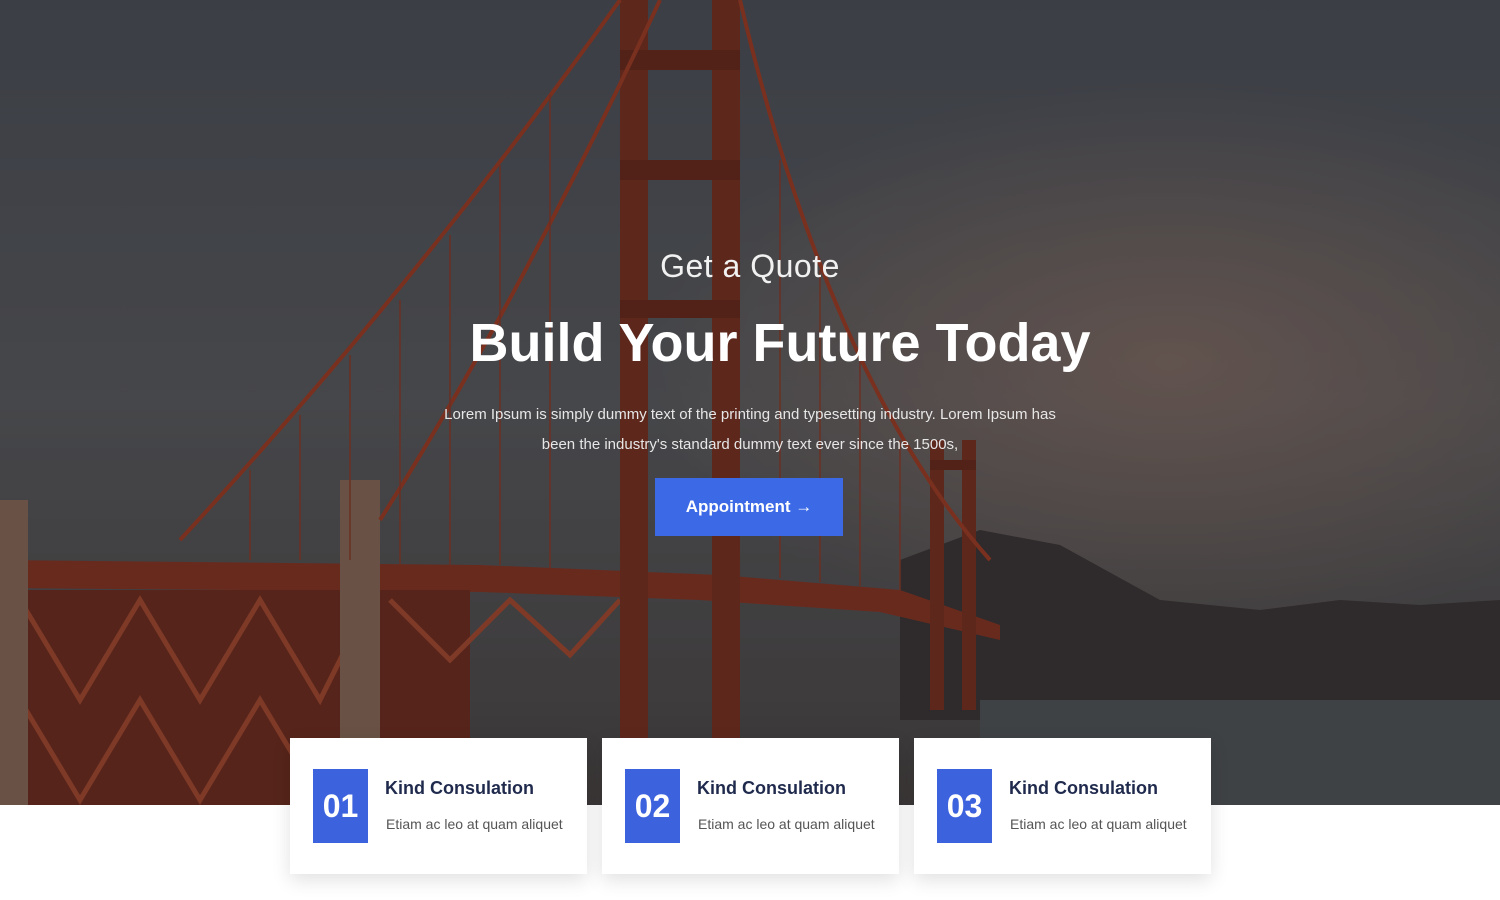 The width and height of the screenshot is (1500, 900). Describe the element at coordinates (750, 266) in the screenshot. I see `hero-eyebrow: Get a Quote` at that location.